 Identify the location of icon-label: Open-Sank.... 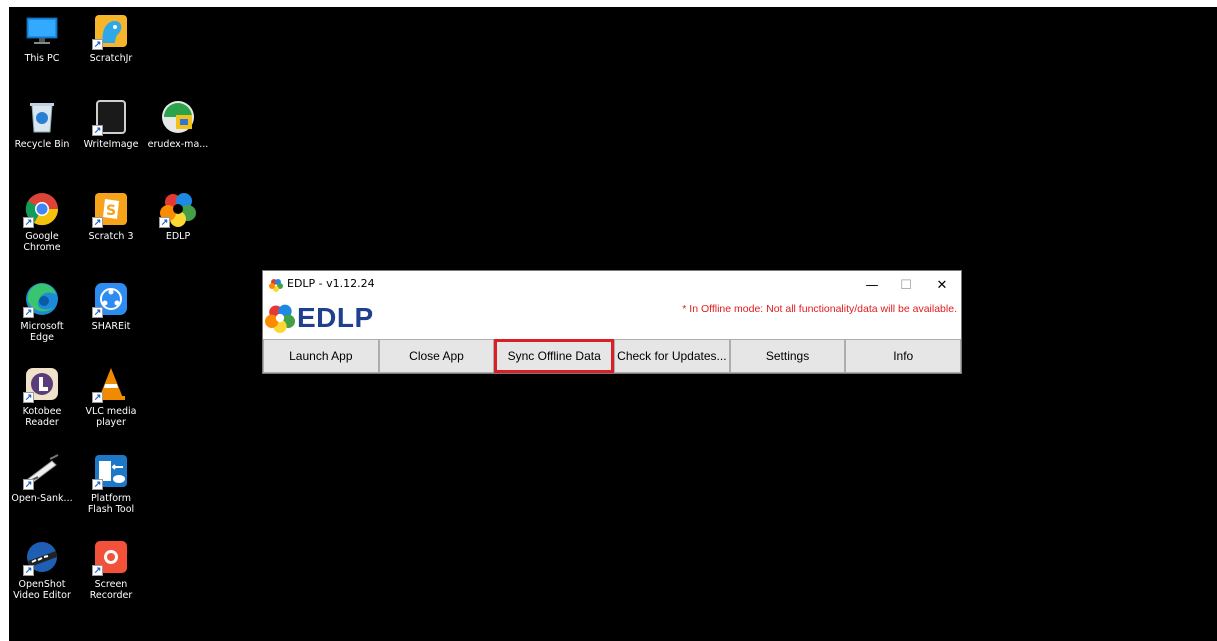
(42, 498).